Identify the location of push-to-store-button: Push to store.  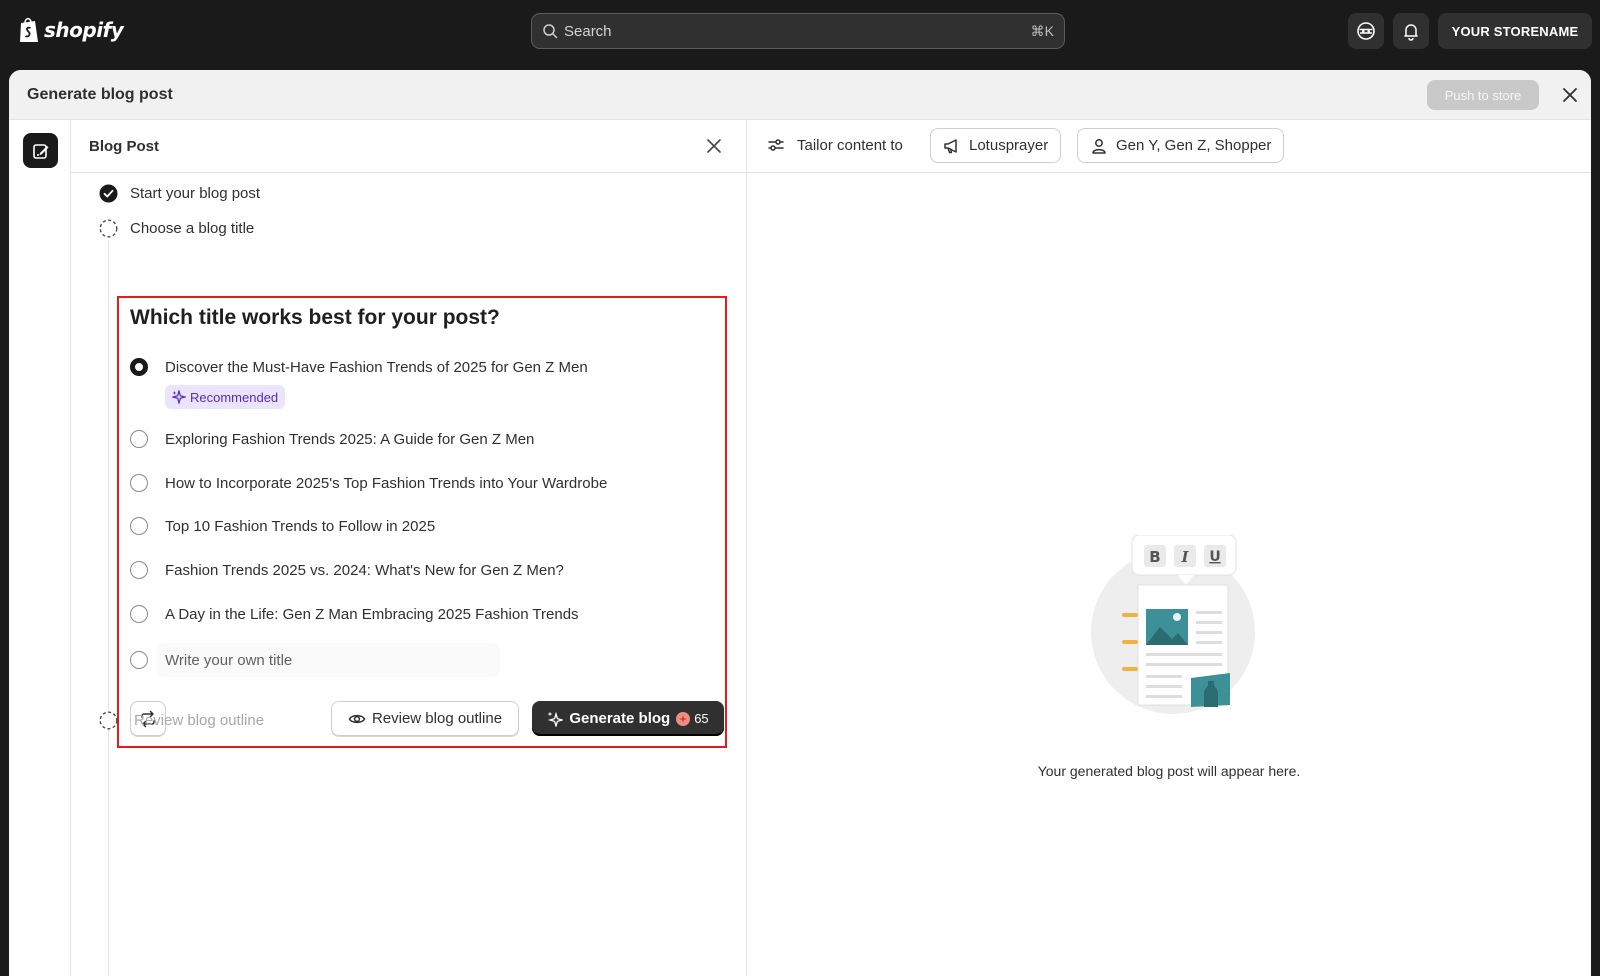
(1483, 95).